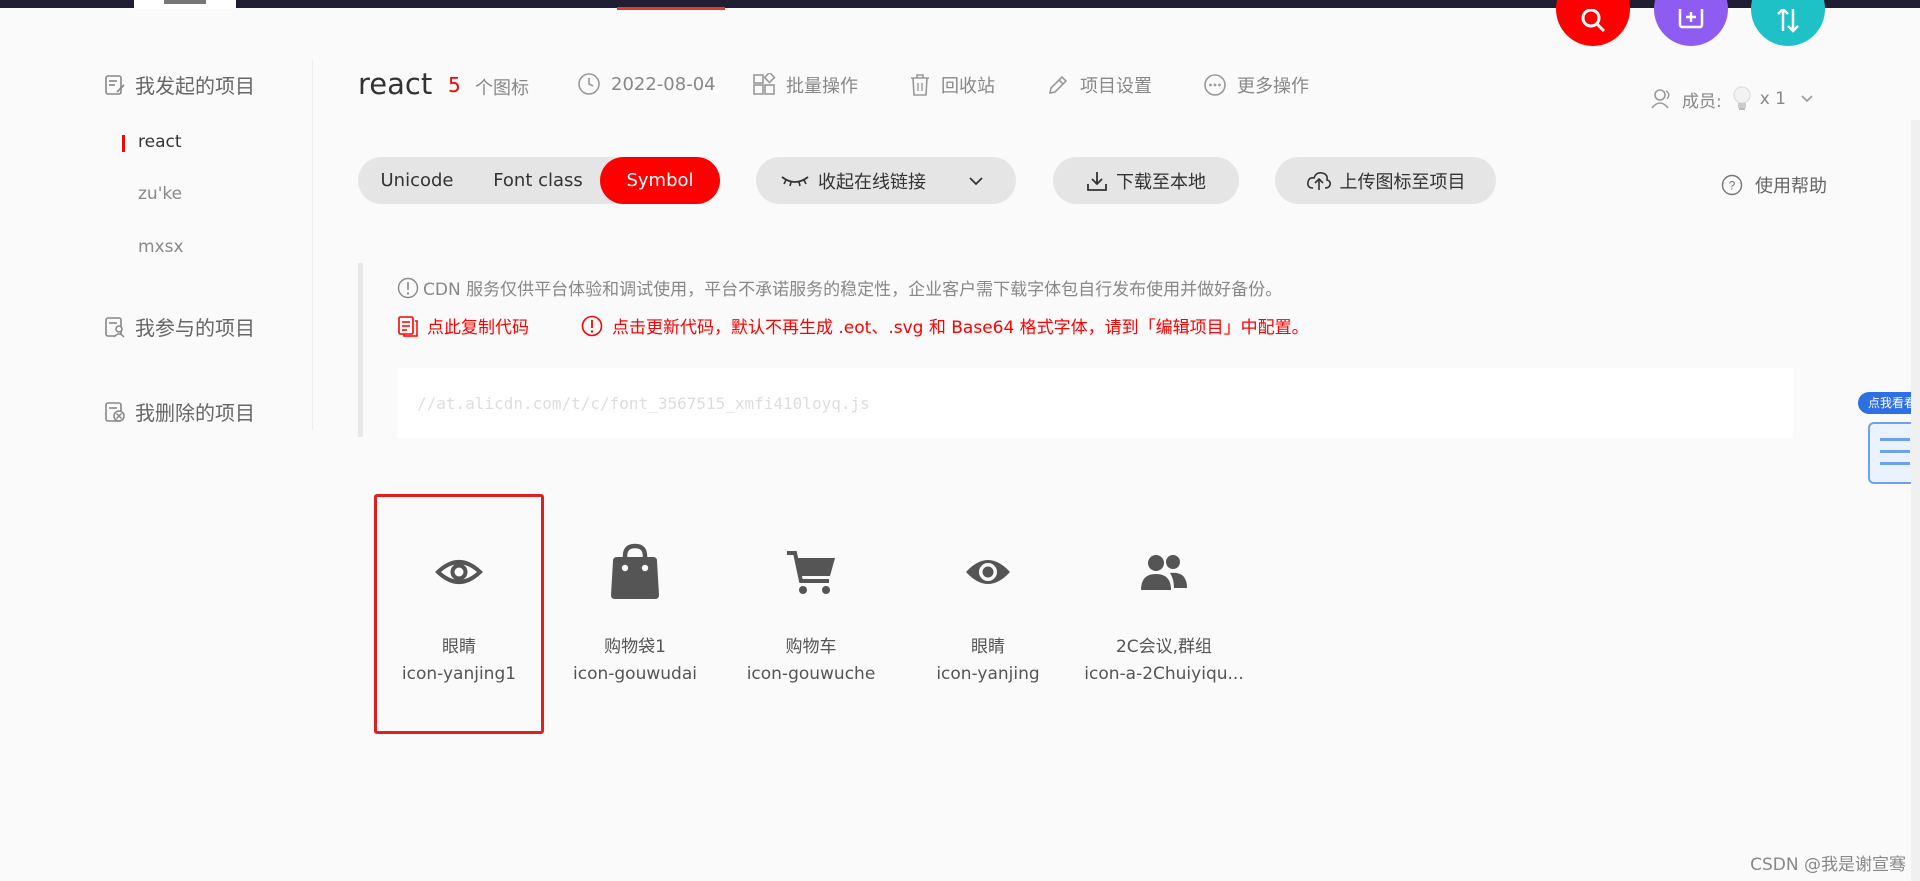 This screenshot has width=1920, height=881. Describe the element at coordinates (635, 647) in the screenshot. I see `icon-name: 购物袋1` at that location.